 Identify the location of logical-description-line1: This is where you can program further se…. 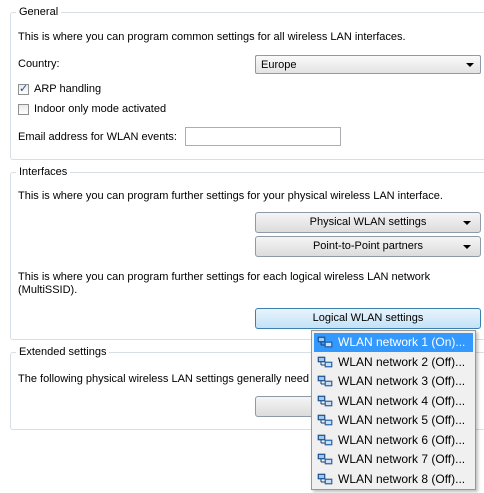
(224, 277).